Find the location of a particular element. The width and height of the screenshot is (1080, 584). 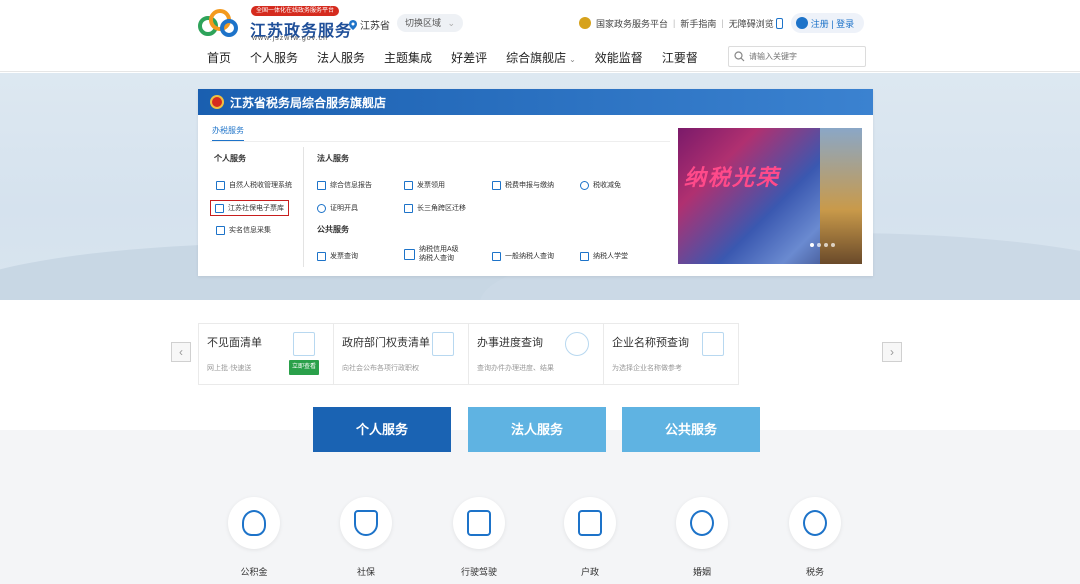

site-logo-icon is located at coordinates (218, 22).